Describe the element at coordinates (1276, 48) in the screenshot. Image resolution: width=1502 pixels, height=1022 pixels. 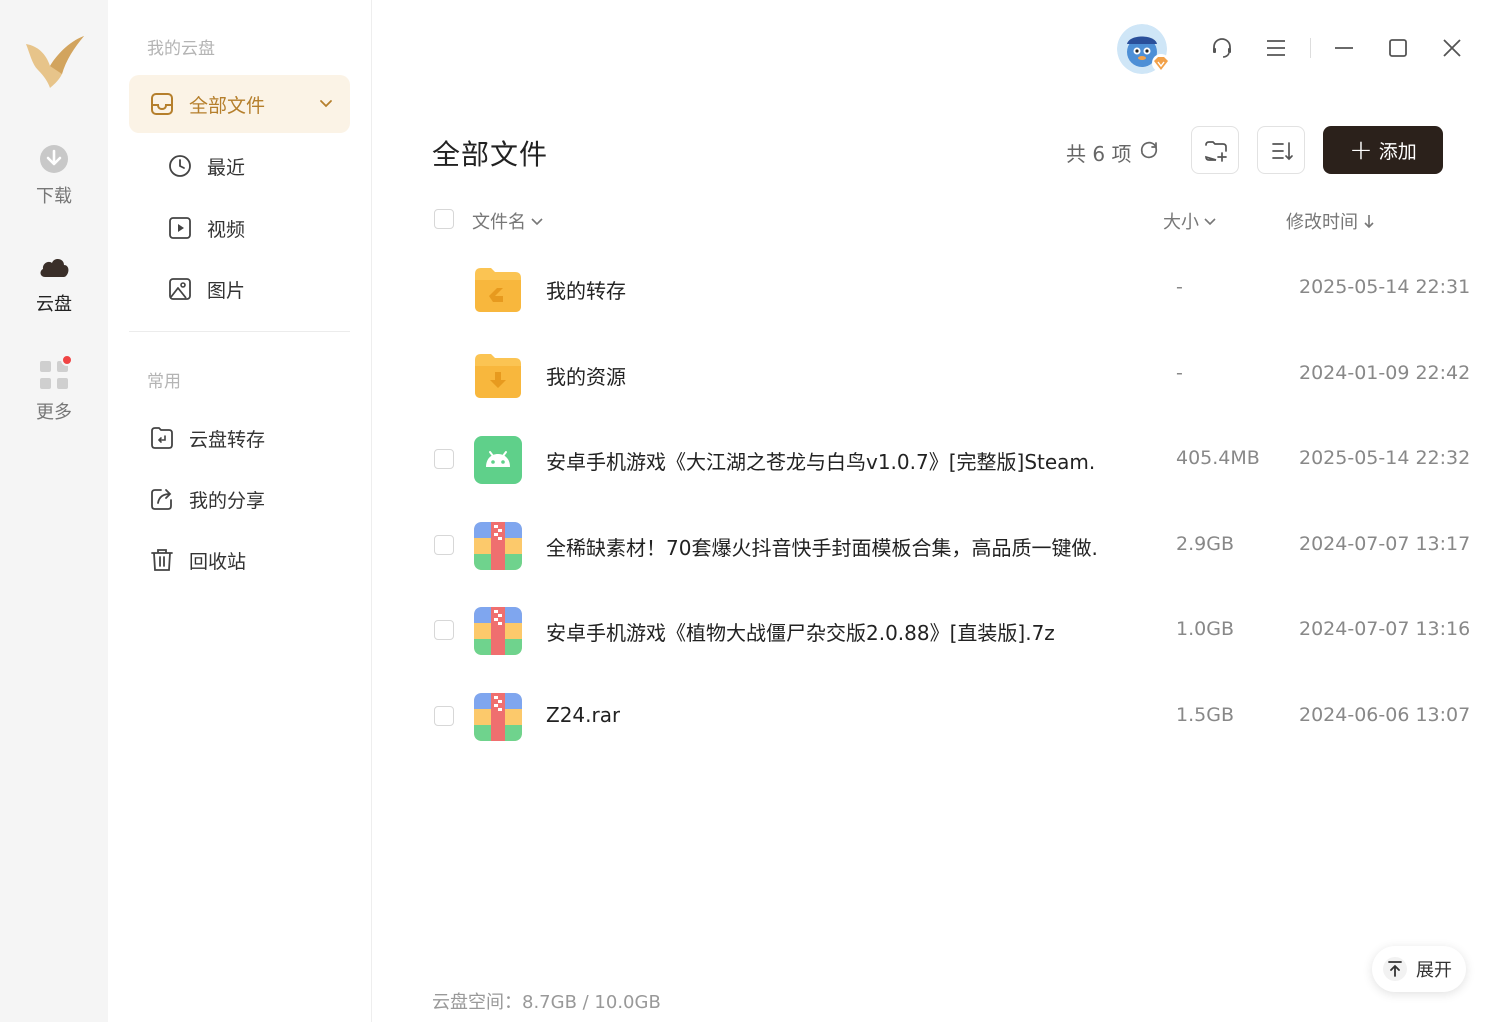
I see `menu-icon` at that location.